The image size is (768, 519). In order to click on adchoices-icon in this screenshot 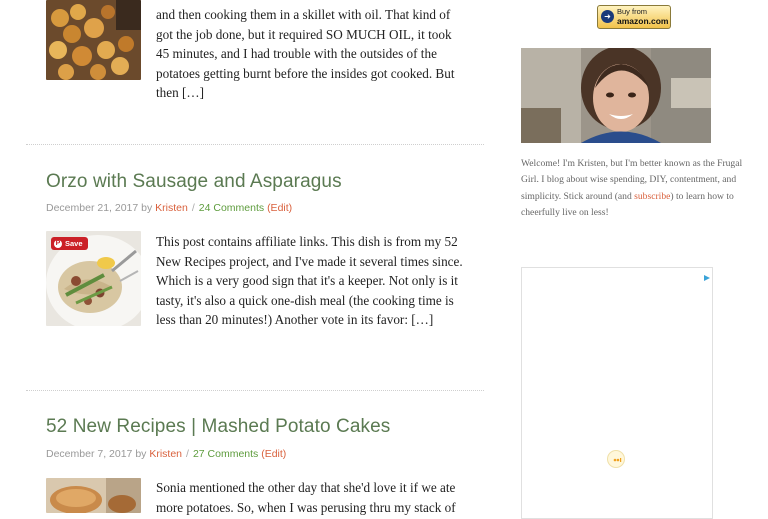, I will do `click(707, 275)`.